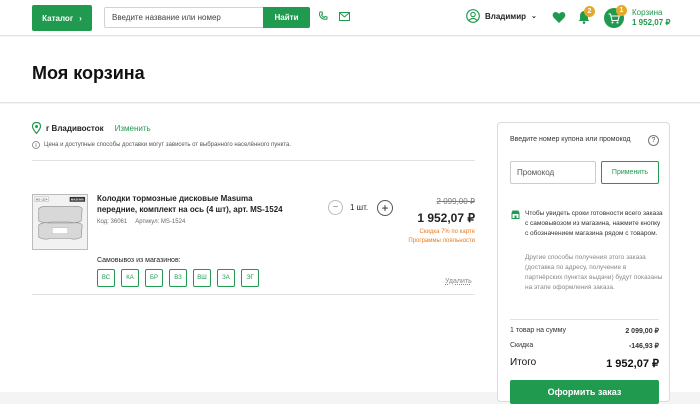 The image size is (700, 404). I want to click on product-image-code: MS-1524, so click(42, 200).